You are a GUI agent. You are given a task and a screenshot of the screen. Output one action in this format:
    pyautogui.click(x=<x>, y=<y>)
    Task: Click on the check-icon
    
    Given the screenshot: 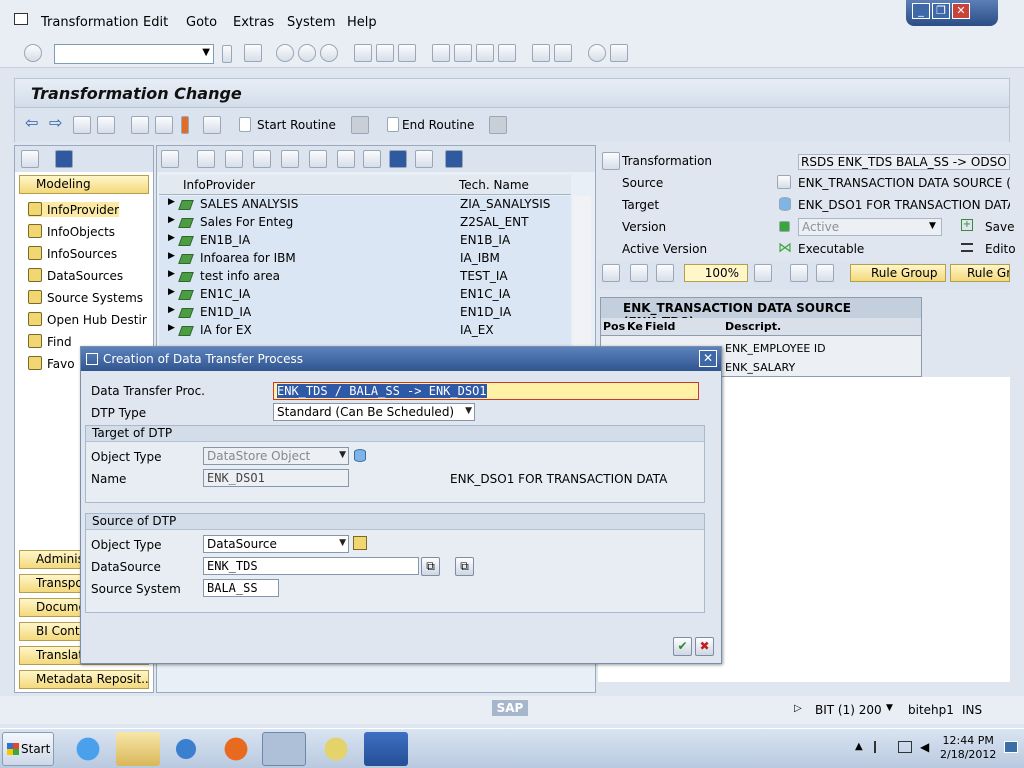 What is the action you would take?
    pyautogui.click(x=212, y=125)
    